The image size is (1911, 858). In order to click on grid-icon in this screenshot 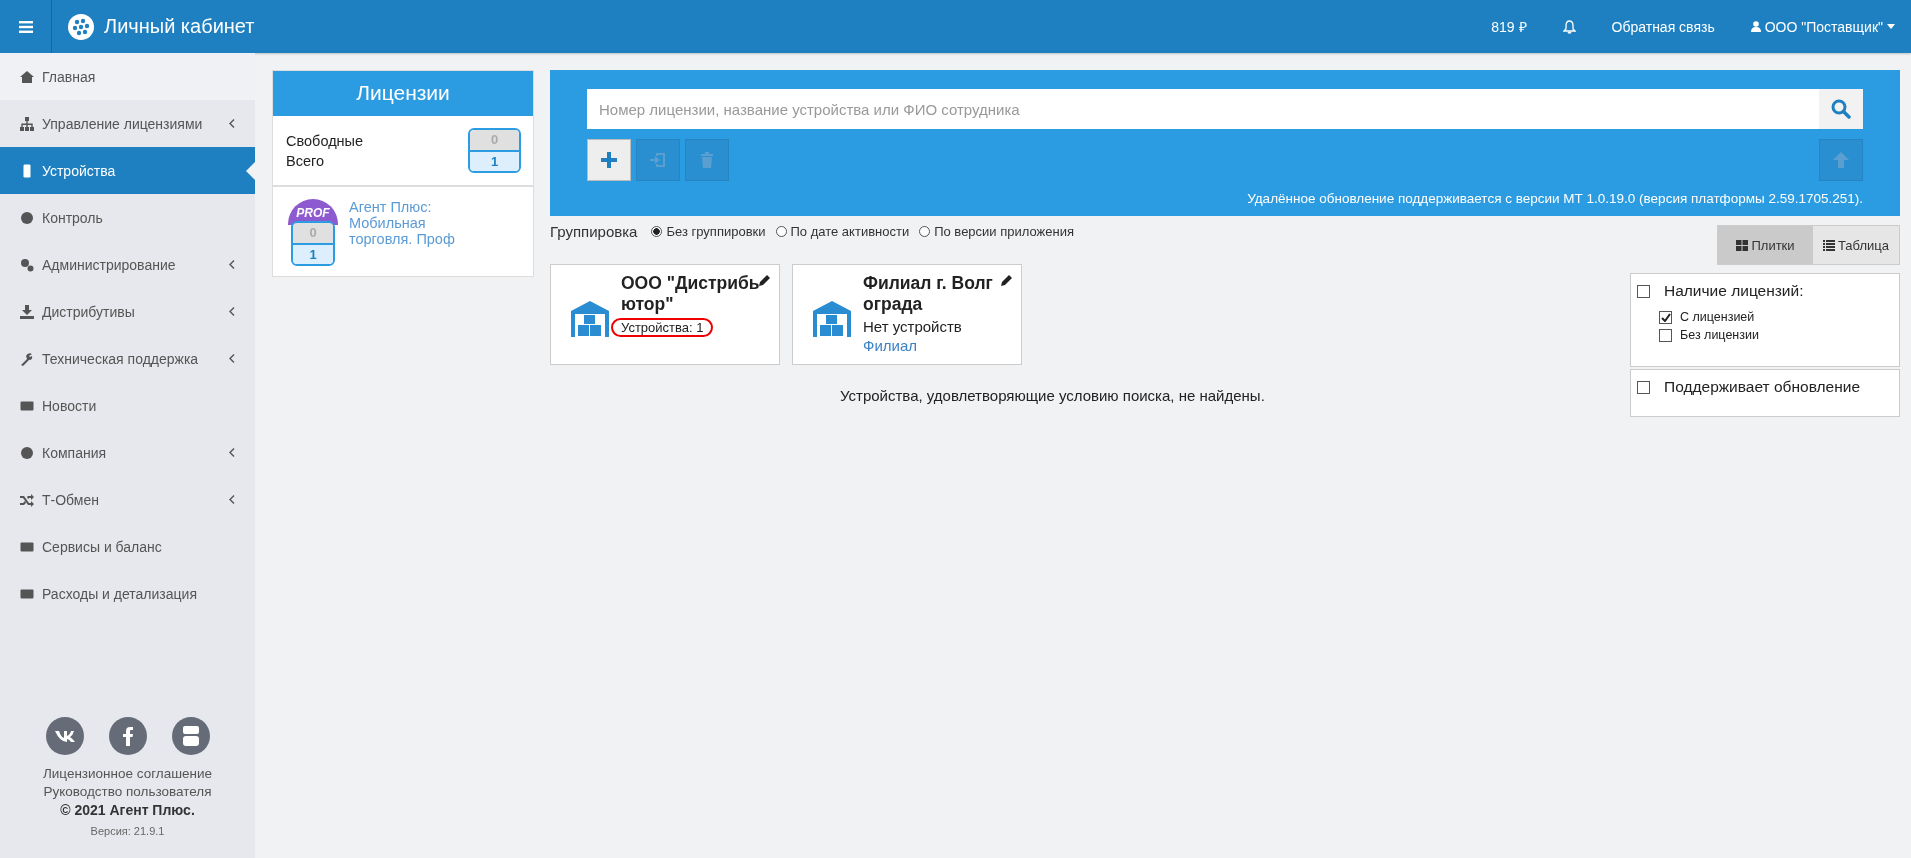, I will do `click(1742, 245)`.